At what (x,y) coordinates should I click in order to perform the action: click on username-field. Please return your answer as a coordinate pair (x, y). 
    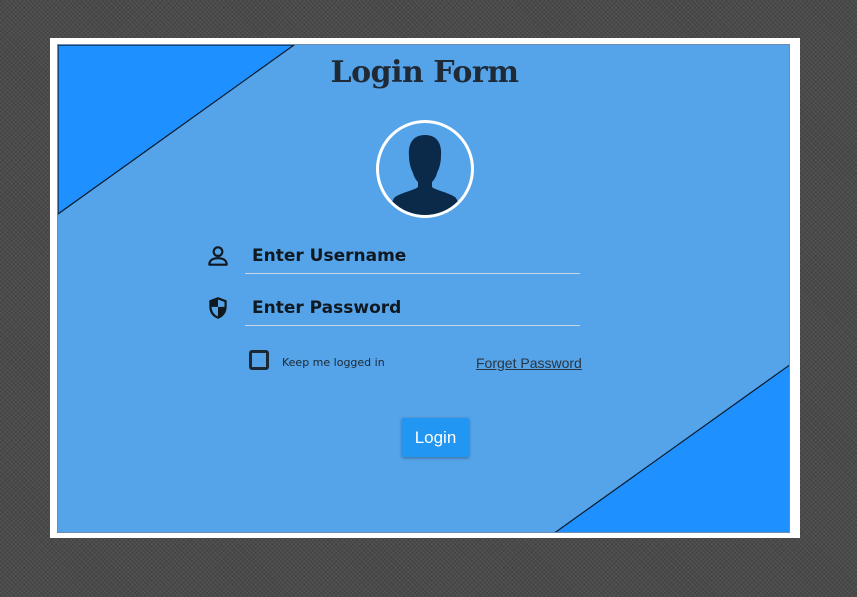
    Looking at the image, I should click on (412, 256).